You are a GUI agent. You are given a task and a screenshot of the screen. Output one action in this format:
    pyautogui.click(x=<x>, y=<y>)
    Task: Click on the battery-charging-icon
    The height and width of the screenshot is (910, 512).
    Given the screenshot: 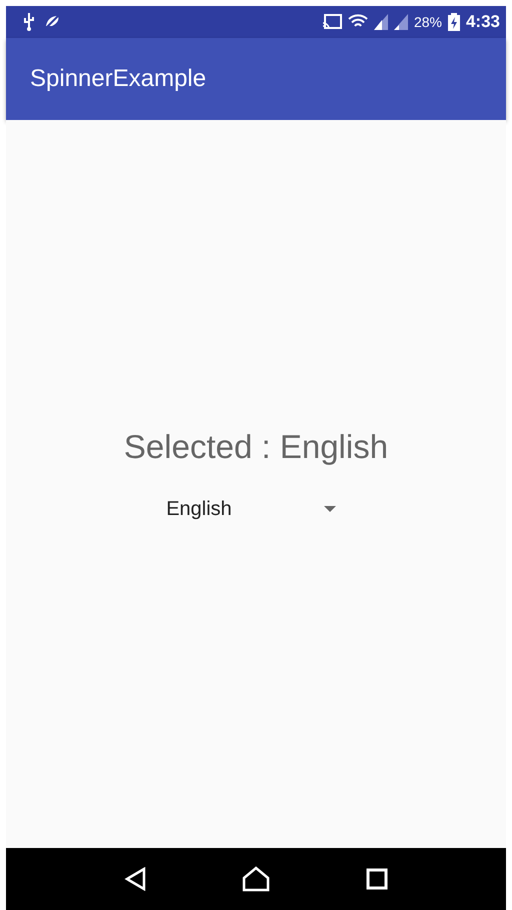 What is the action you would take?
    pyautogui.click(x=454, y=22)
    